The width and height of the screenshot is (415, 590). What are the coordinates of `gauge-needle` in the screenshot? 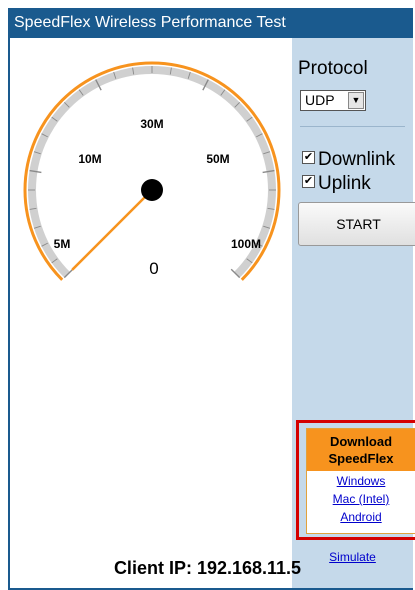 It's located at (112, 229).